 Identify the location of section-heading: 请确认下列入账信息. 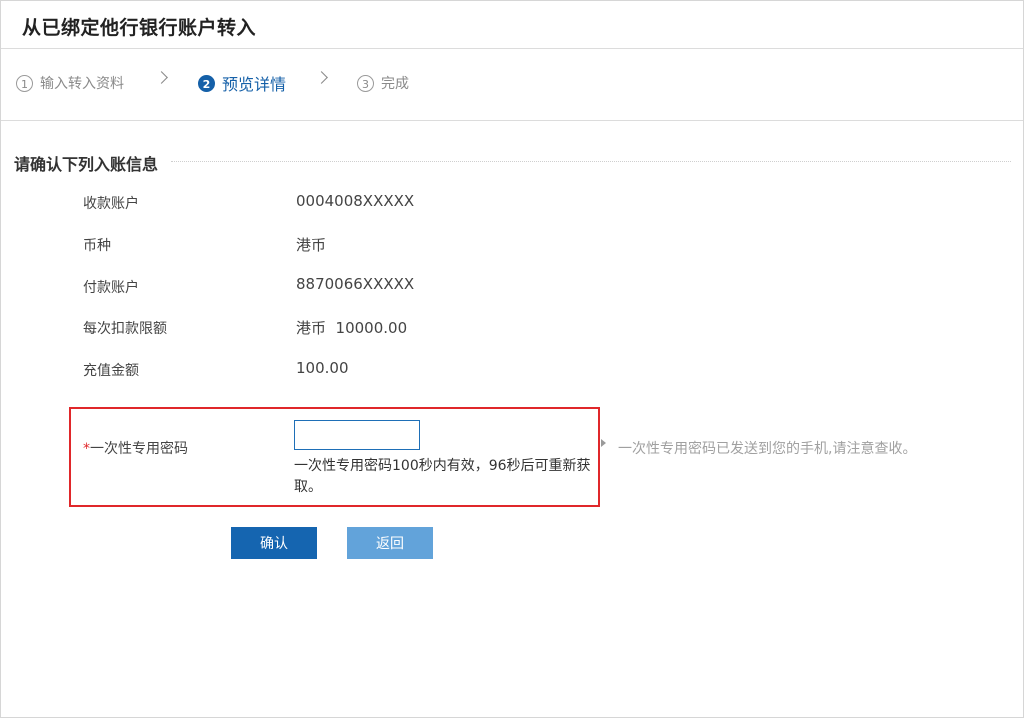
(86, 164).